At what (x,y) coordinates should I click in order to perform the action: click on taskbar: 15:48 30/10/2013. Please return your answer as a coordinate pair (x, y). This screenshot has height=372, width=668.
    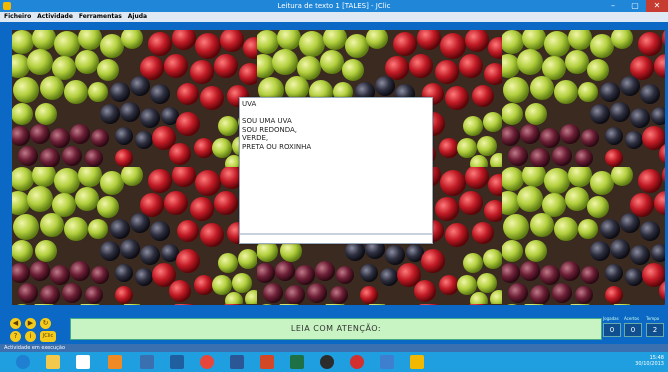
    Looking at the image, I should click on (334, 362).